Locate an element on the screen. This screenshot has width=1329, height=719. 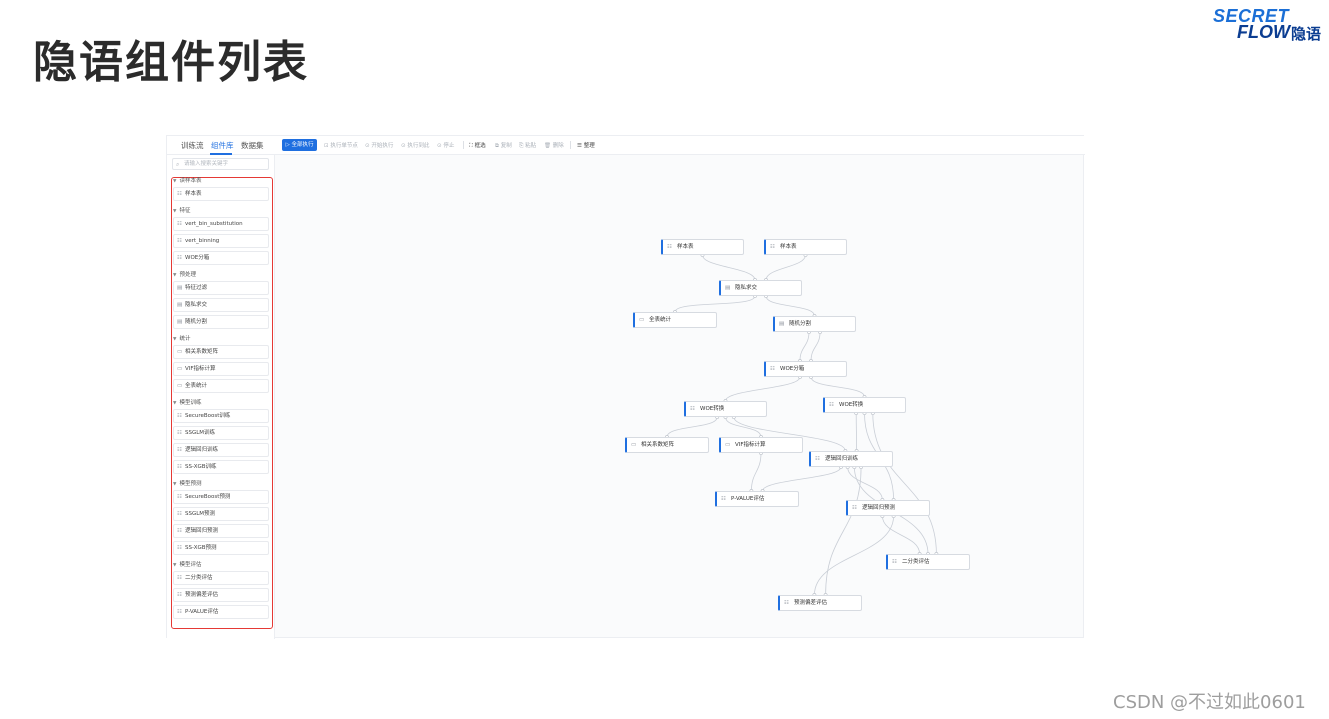
slide-title: 隐语组件列表 is located at coordinates (171, 62).